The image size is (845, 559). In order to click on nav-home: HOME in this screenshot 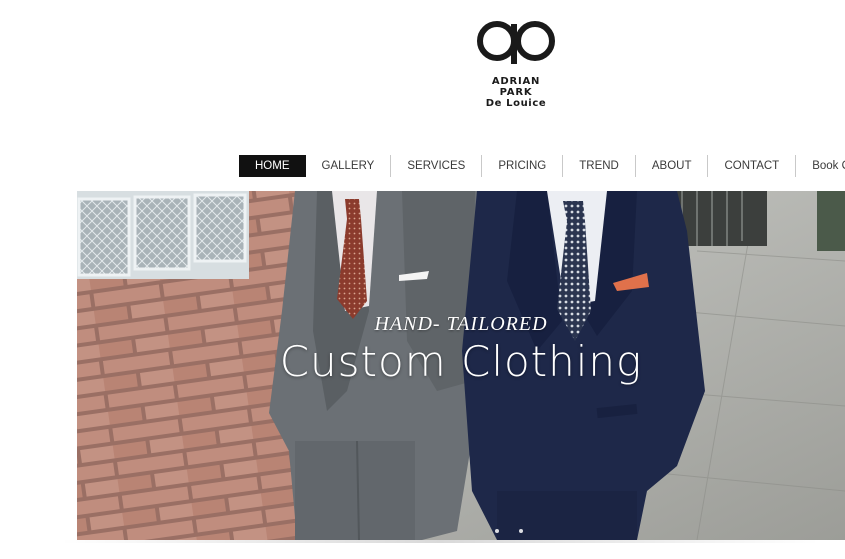, I will do `click(272, 166)`.